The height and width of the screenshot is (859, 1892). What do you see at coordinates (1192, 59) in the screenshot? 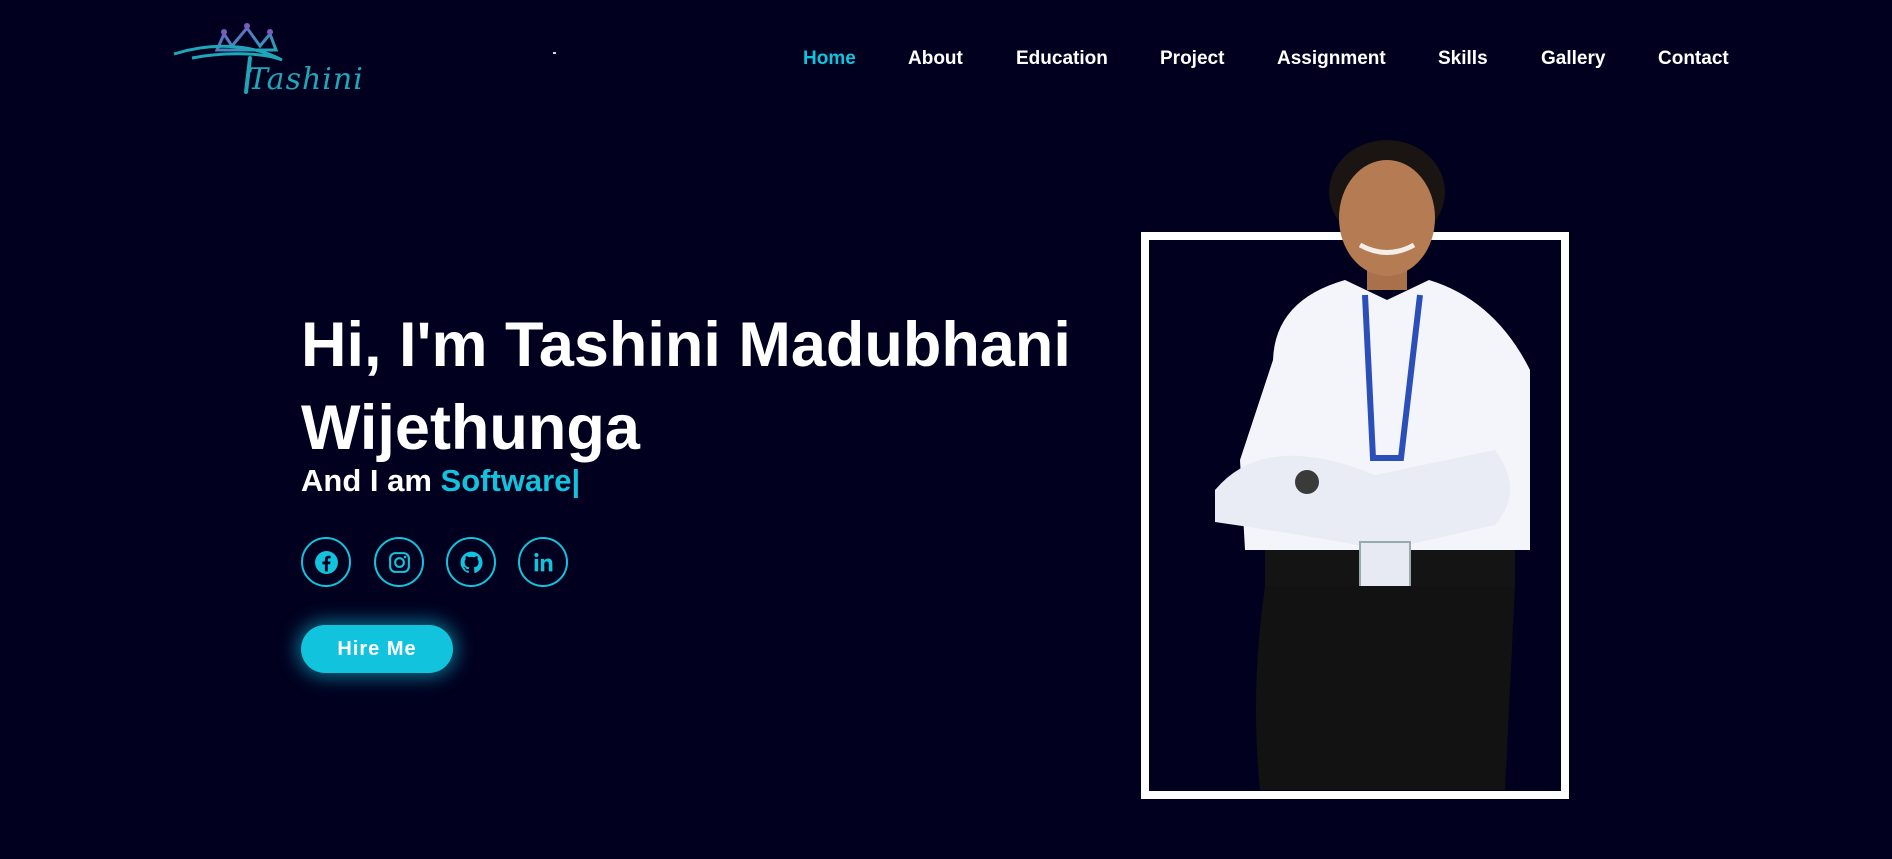
I see `nav-project: Project` at bounding box center [1192, 59].